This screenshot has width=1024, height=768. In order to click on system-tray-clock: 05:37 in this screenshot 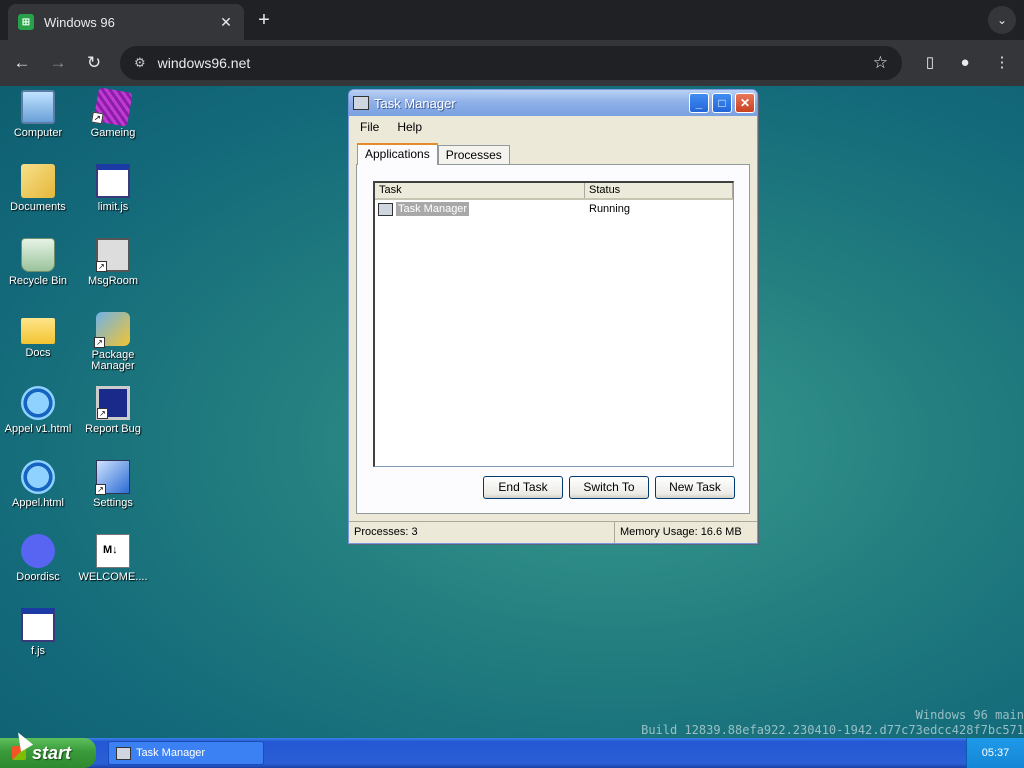, I will do `click(995, 753)`.